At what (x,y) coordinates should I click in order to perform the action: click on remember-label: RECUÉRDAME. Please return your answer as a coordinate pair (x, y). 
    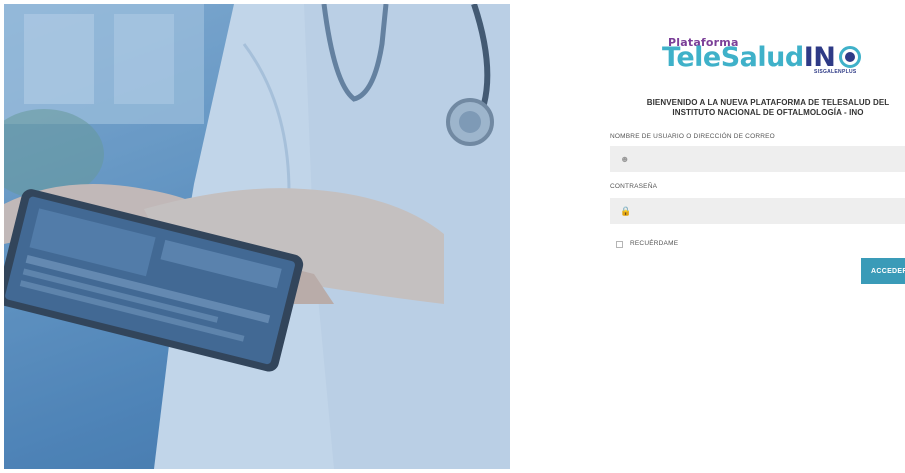
    Looking at the image, I should click on (654, 243).